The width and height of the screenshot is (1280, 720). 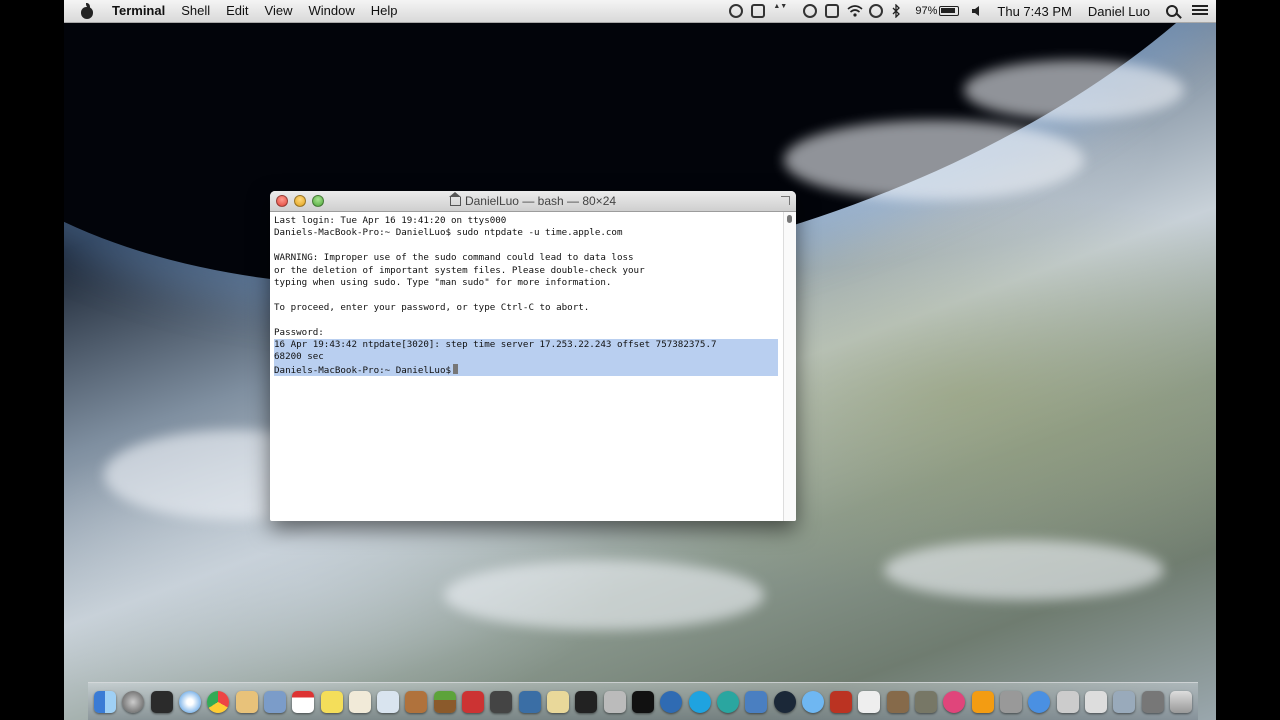 What do you see at coordinates (300, 201) in the screenshot?
I see `minimize-window-button` at bounding box center [300, 201].